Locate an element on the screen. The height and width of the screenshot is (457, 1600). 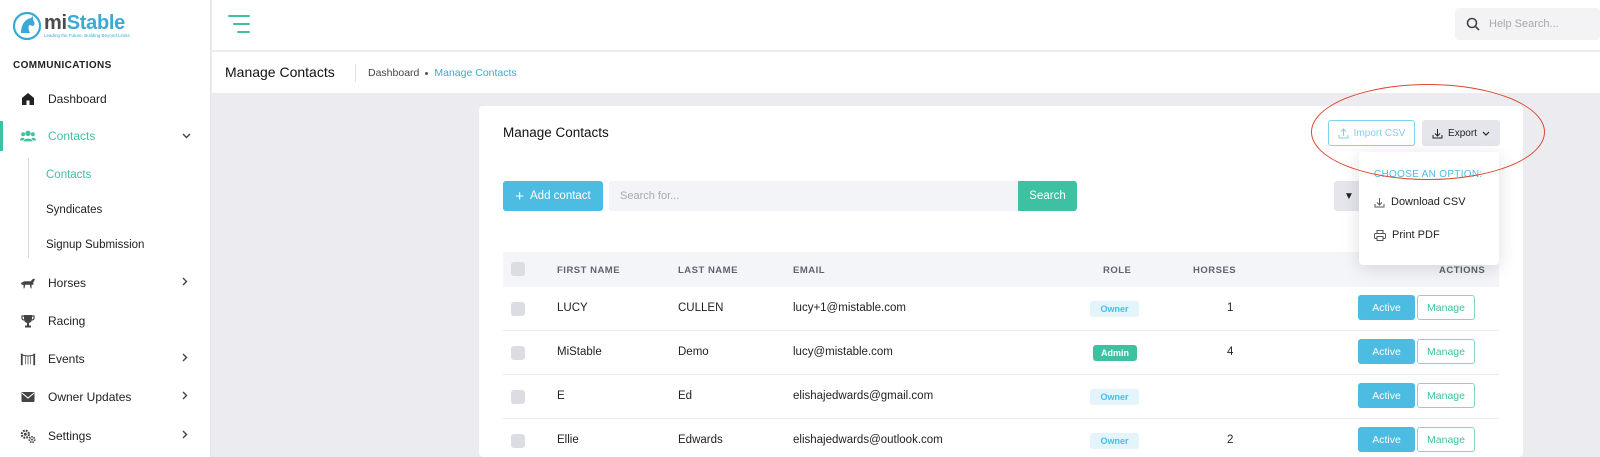
gate-icon is located at coordinates (28, 359).